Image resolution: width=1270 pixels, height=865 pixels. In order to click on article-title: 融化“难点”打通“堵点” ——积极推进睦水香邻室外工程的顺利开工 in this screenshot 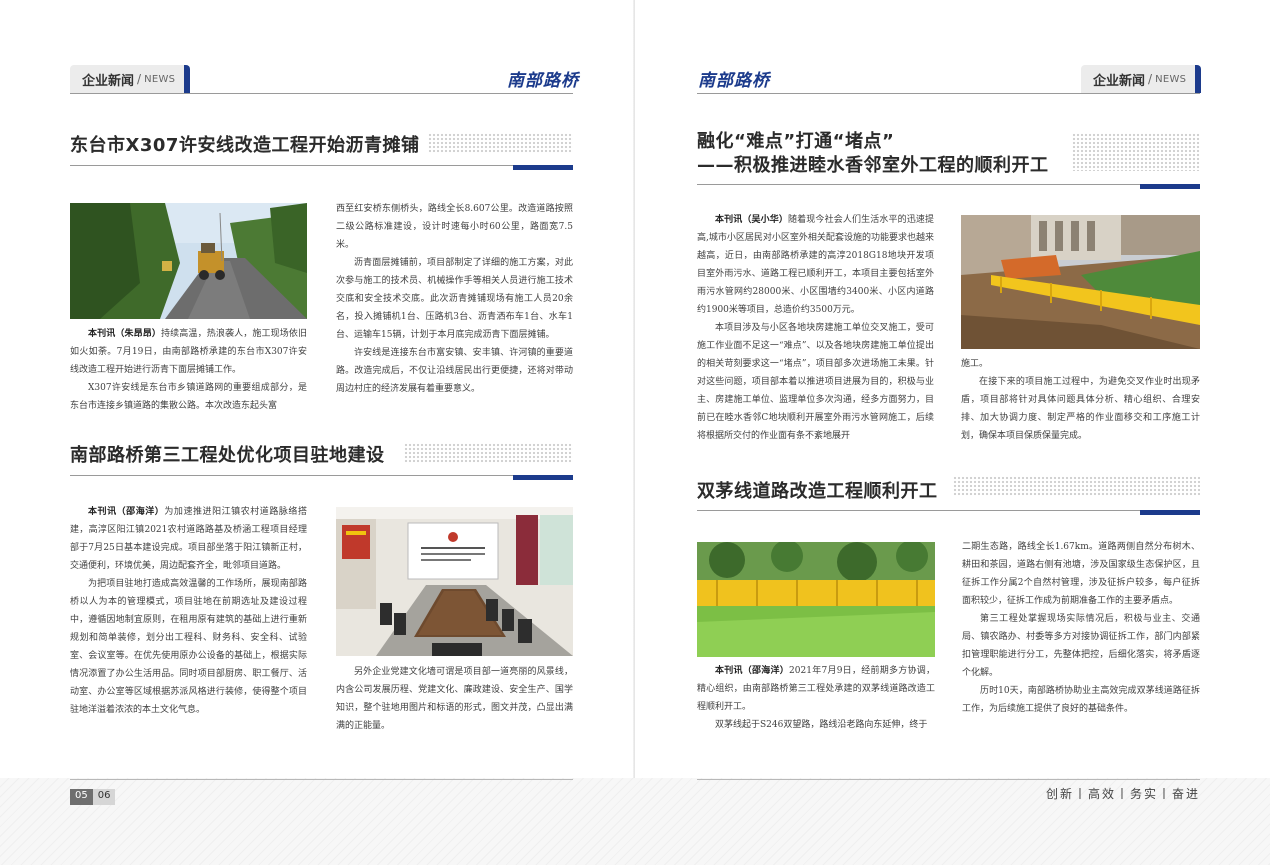, I will do `click(873, 154)`.